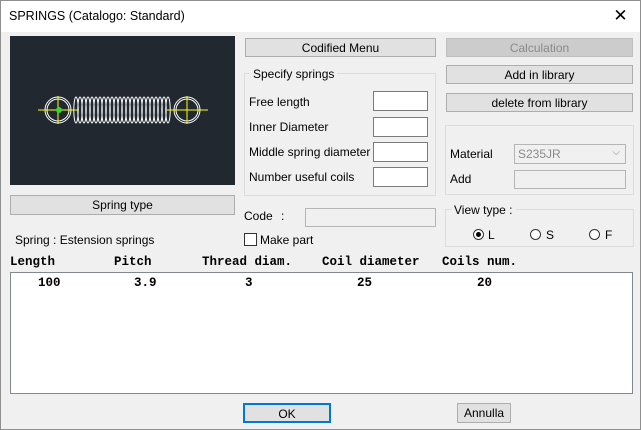 This screenshot has height=430, width=641. What do you see at coordinates (539, 154) in the screenshot?
I see `material-selected-value: S235JR` at bounding box center [539, 154].